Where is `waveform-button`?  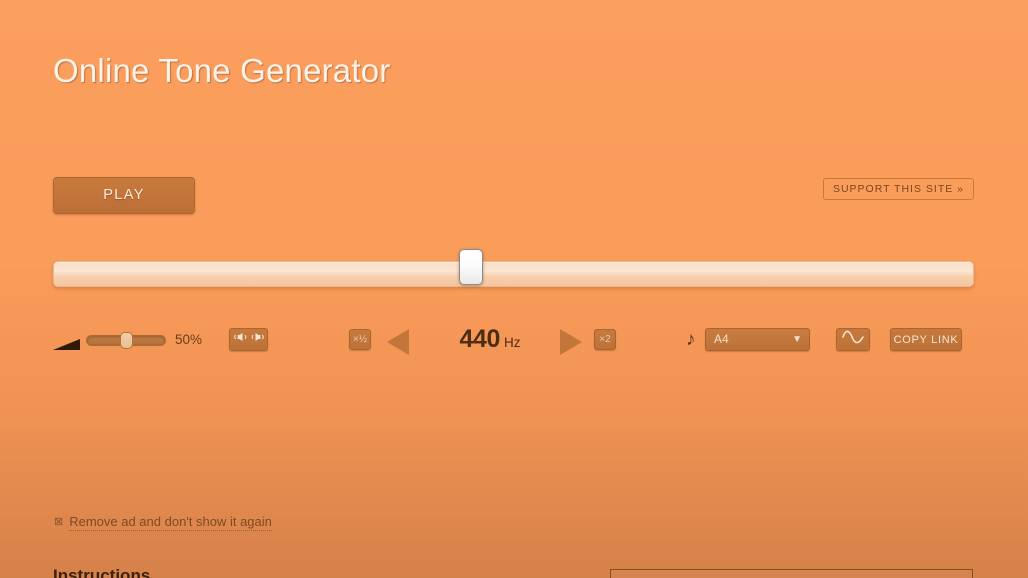
waveform-button is located at coordinates (853, 339).